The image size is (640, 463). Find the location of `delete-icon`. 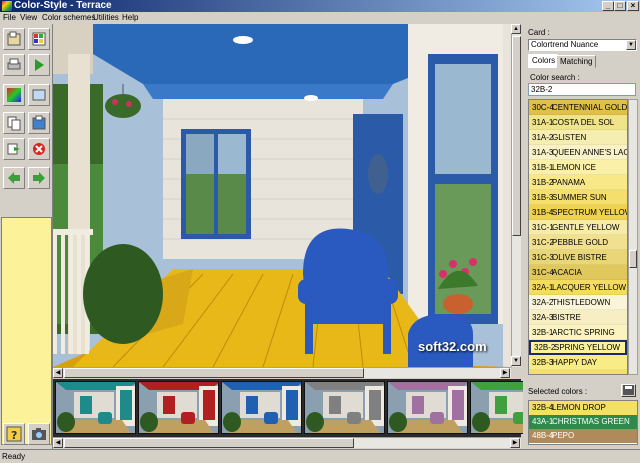

delete-icon is located at coordinates (39, 149).